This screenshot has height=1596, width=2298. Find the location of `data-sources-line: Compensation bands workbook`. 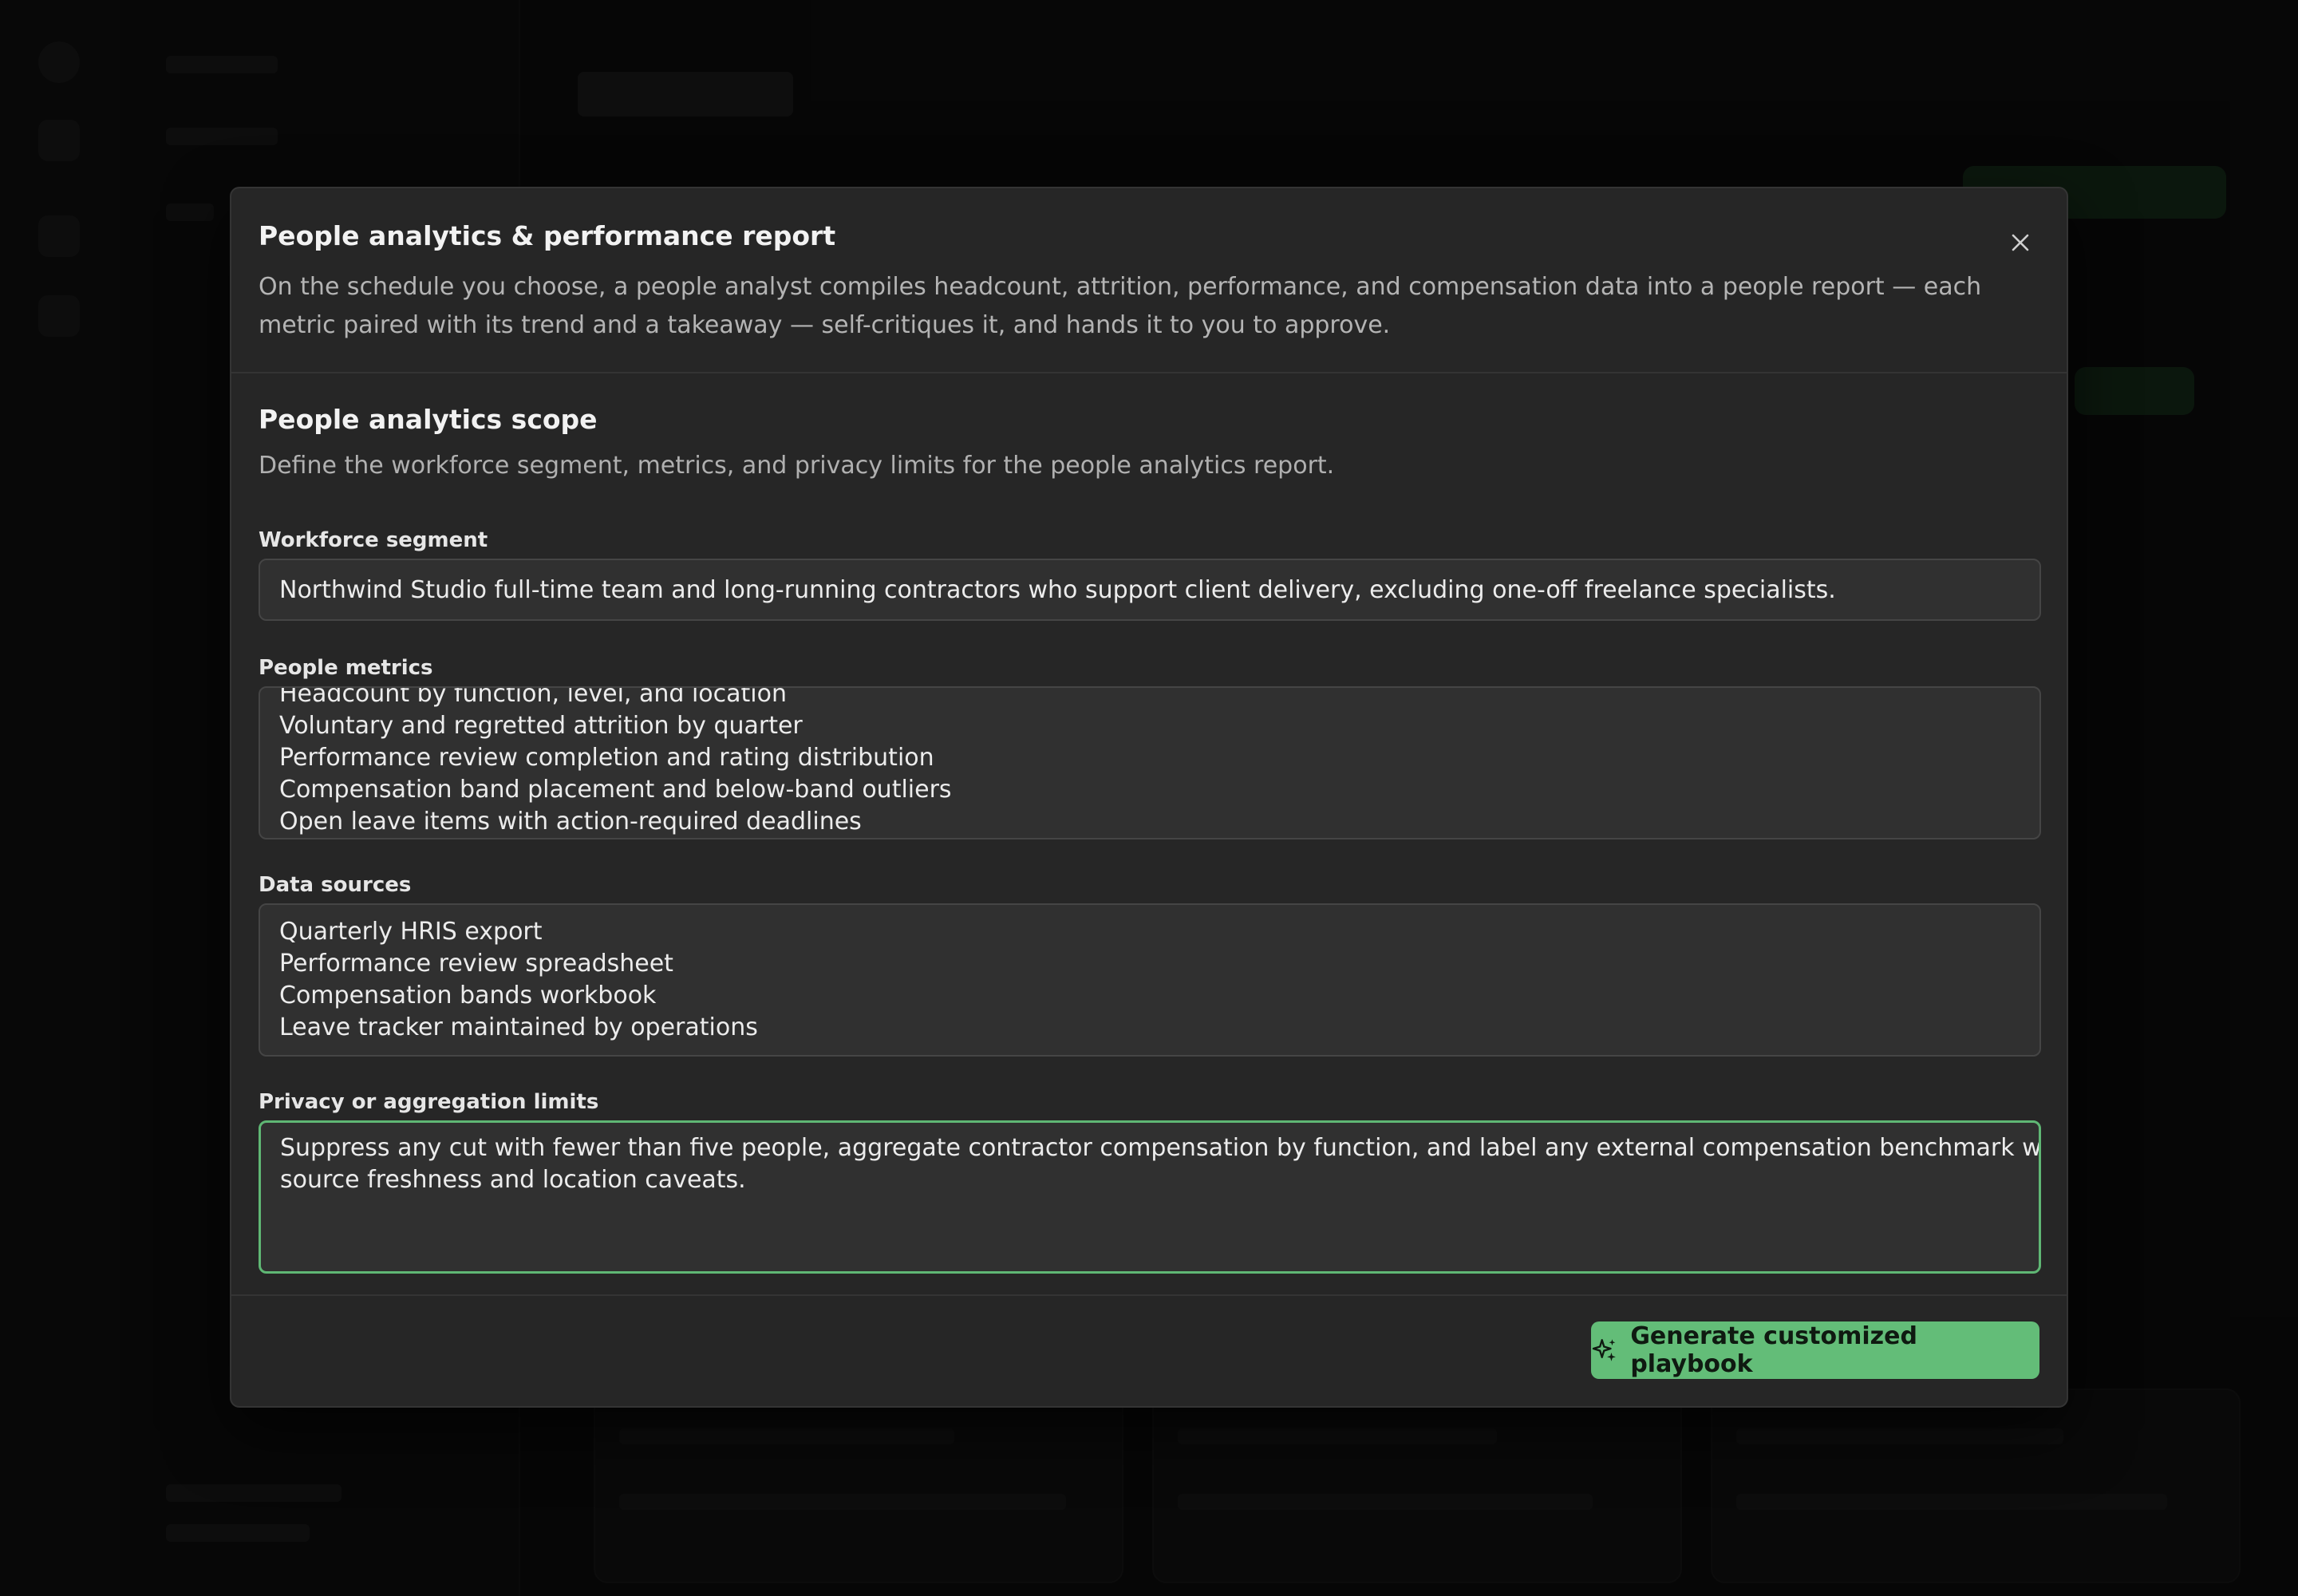

data-sources-line: Compensation bands workbook is located at coordinates (468, 995).